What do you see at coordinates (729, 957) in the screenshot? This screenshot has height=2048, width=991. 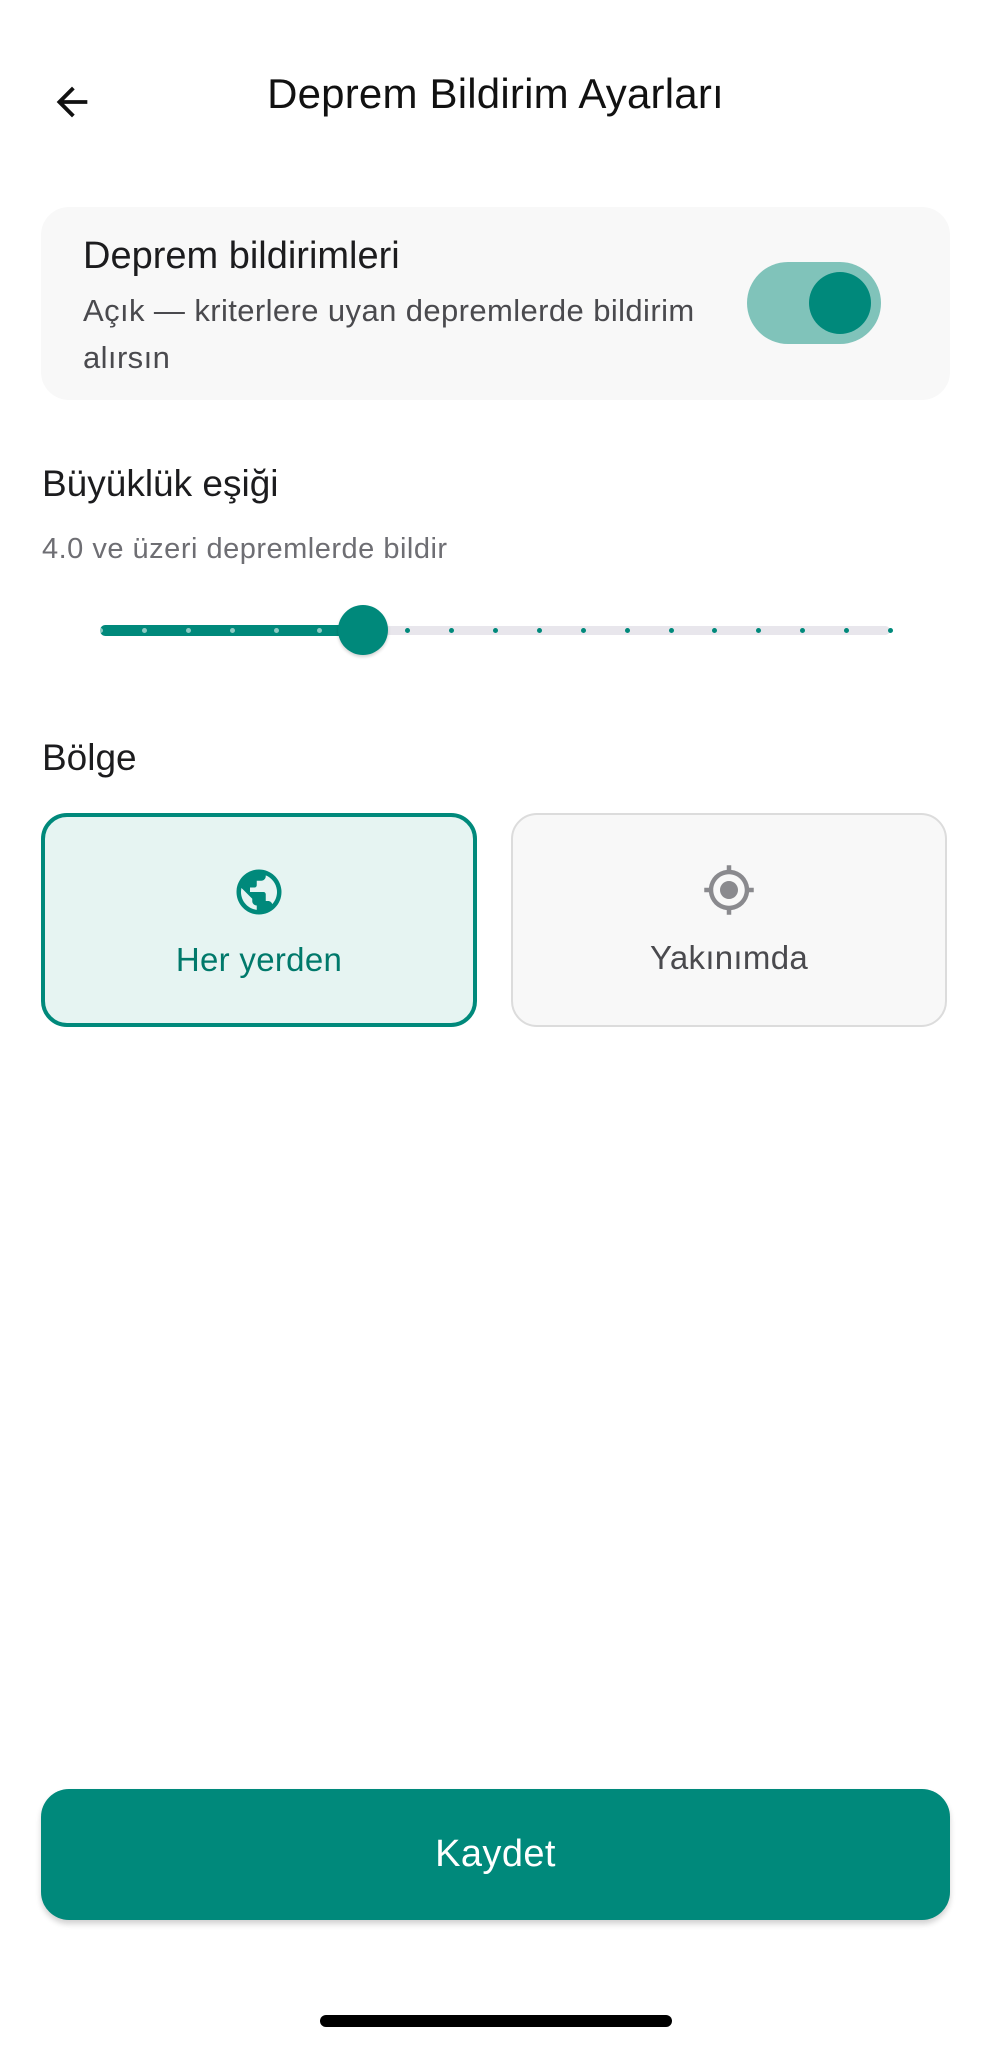 I see `region-option-label: Yakınımda` at bounding box center [729, 957].